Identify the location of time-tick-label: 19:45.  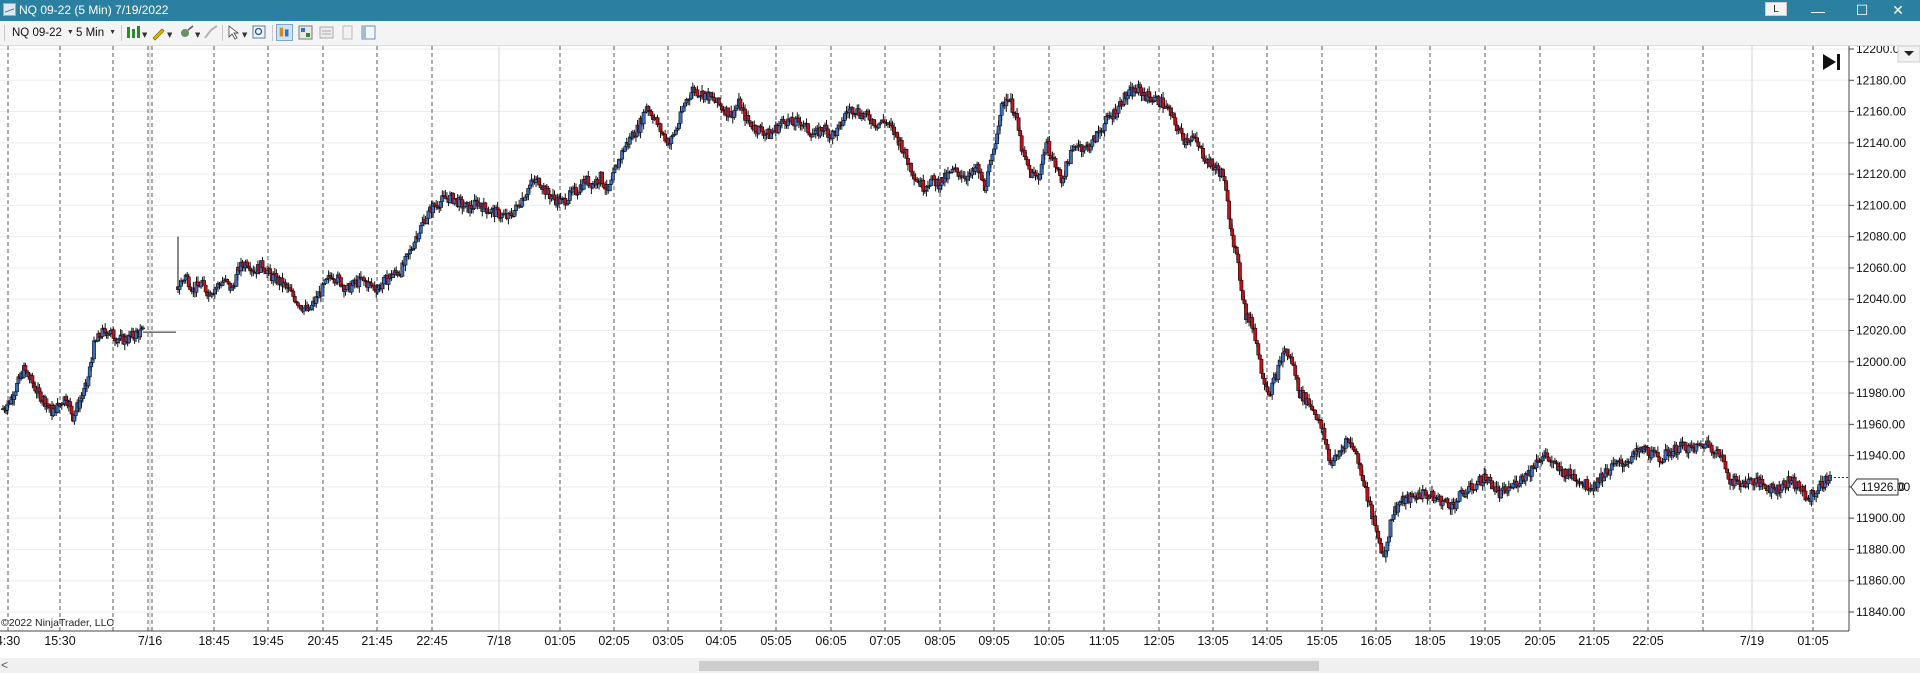
(267, 641).